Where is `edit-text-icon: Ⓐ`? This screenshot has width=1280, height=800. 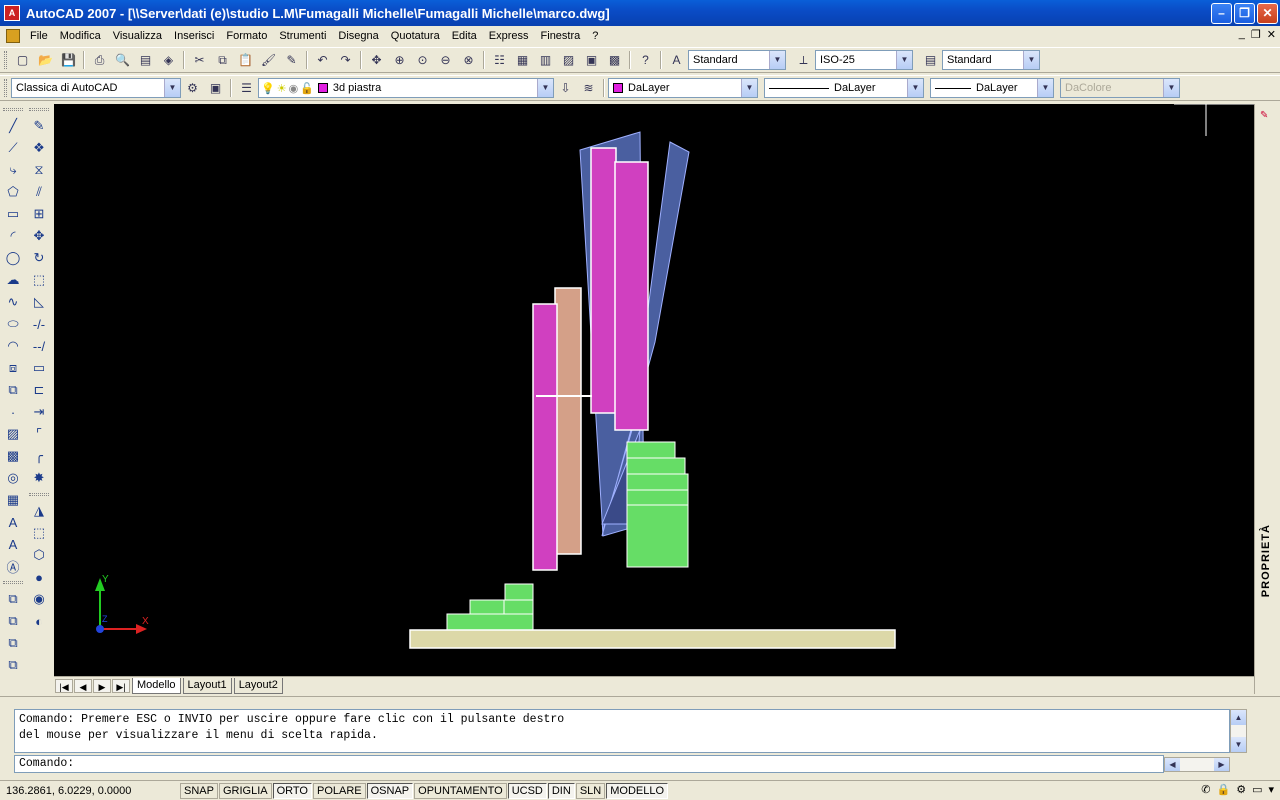
edit-text-icon: Ⓐ is located at coordinates (13, 566).